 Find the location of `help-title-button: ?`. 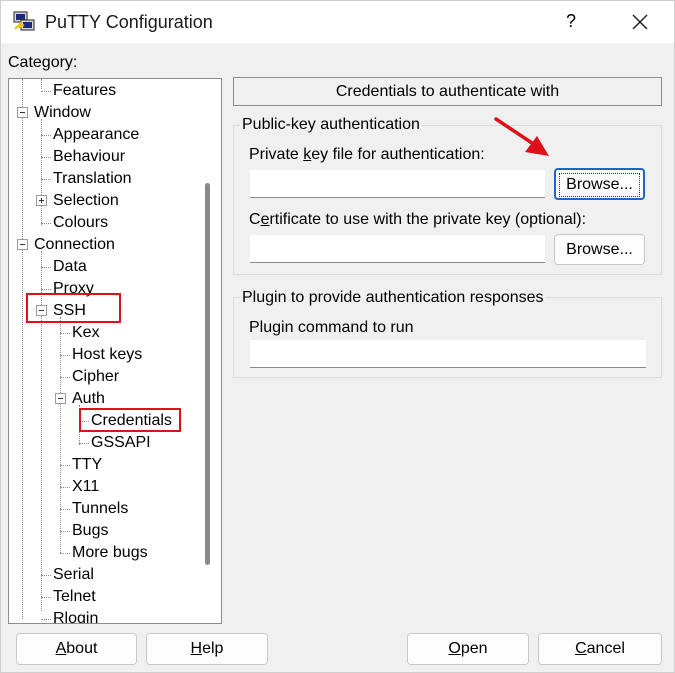

help-title-button: ? is located at coordinates (571, 21).